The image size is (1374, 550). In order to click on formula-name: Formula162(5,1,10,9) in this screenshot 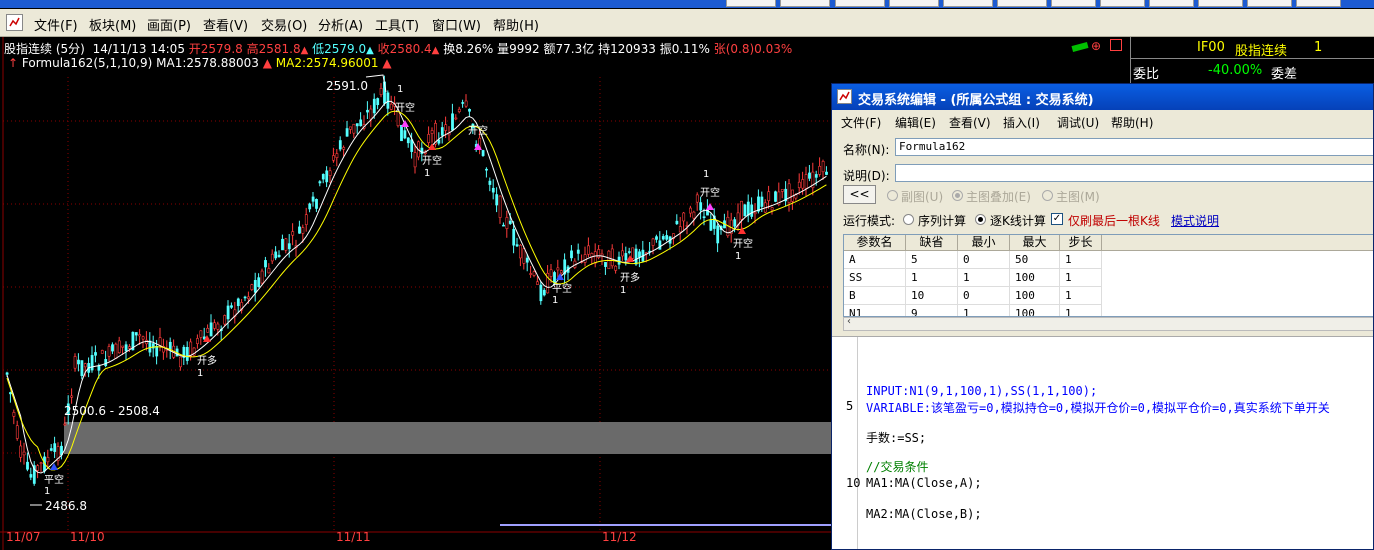, I will do `click(87, 63)`.